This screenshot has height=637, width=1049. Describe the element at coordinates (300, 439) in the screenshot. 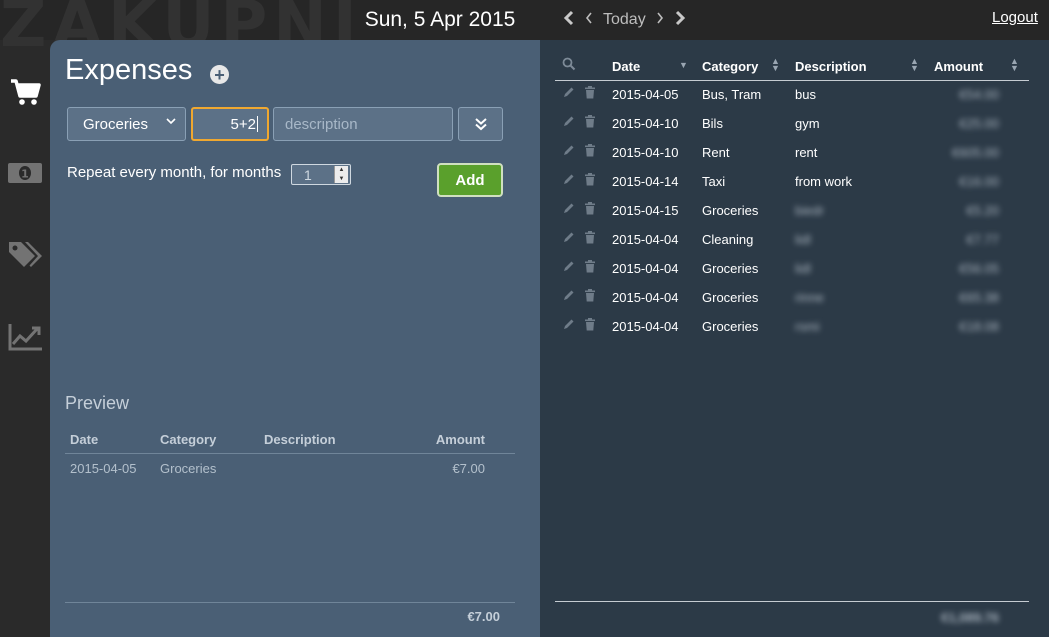

I see `preview-col-description: Description` at that location.